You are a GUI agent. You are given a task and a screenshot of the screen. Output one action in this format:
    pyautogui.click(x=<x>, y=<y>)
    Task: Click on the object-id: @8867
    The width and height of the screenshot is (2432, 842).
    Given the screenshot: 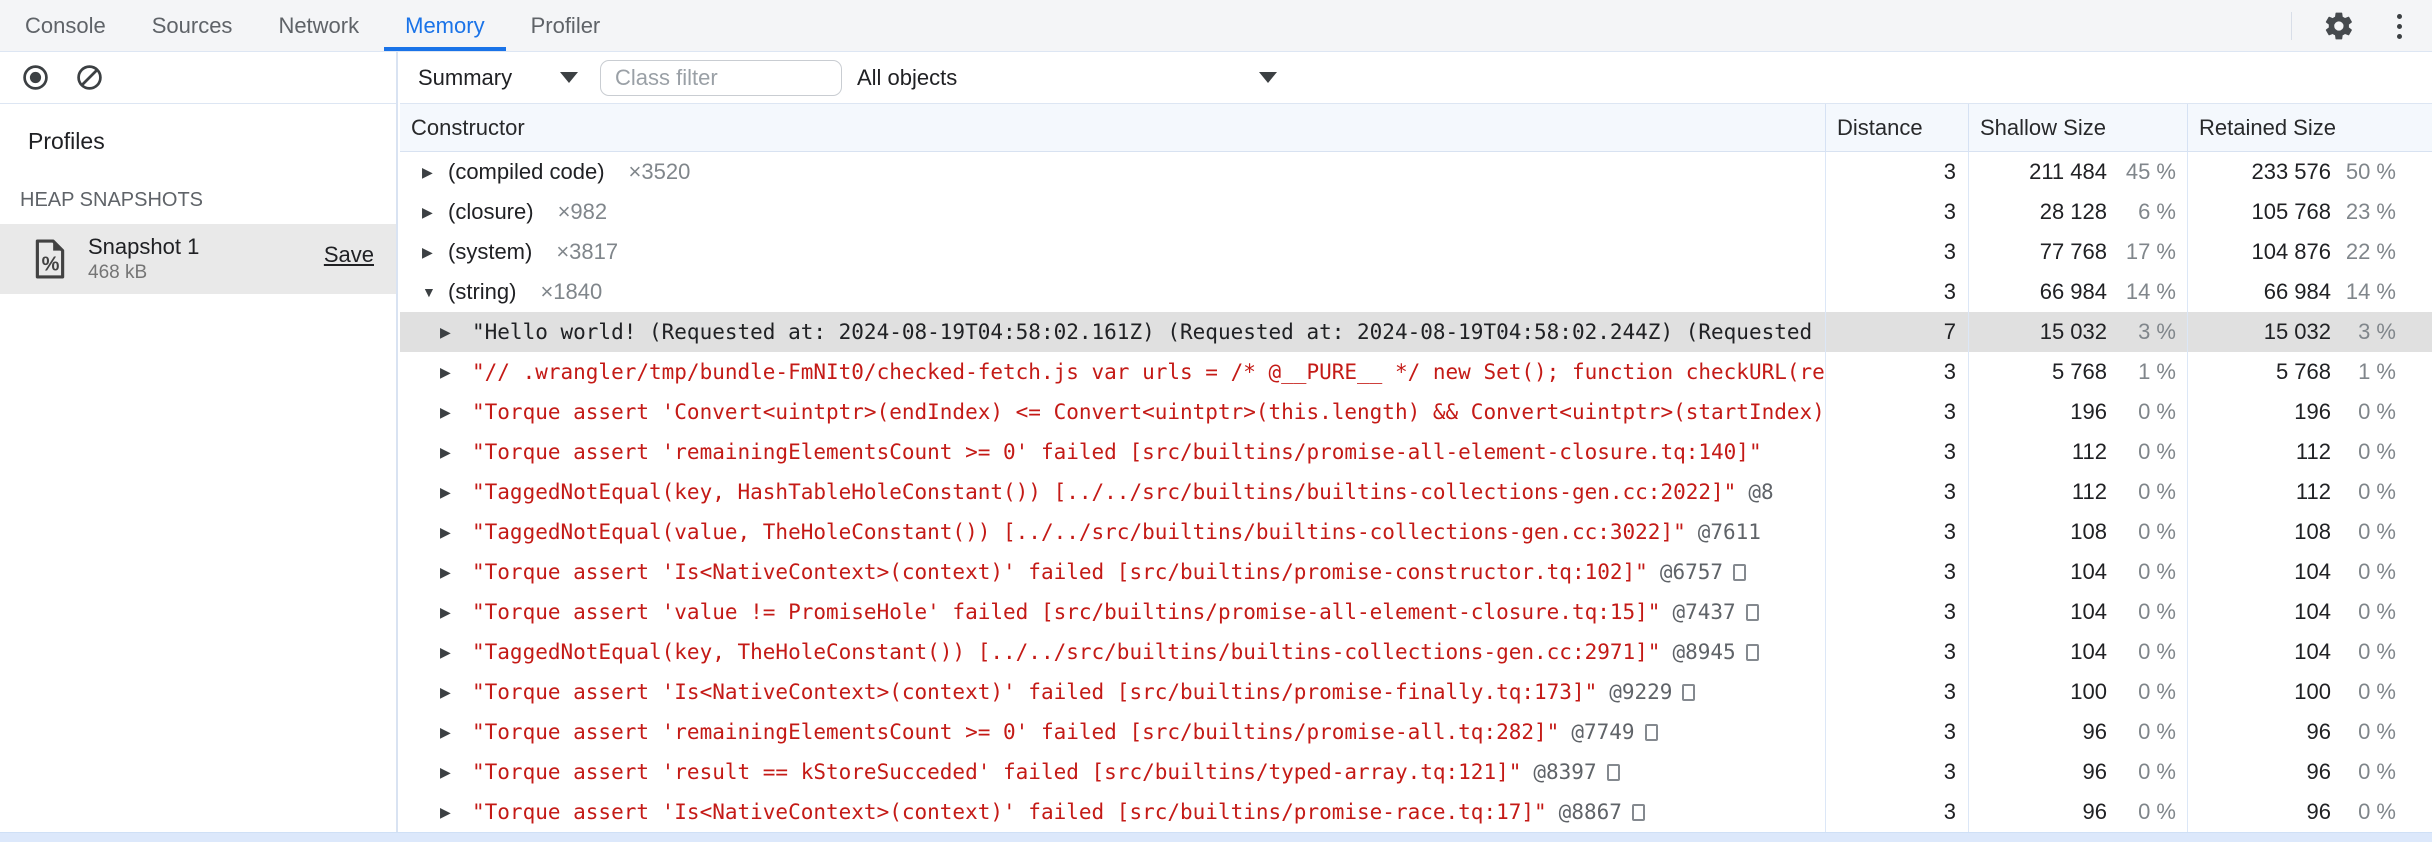 What is the action you would take?
    pyautogui.click(x=1590, y=812)
    